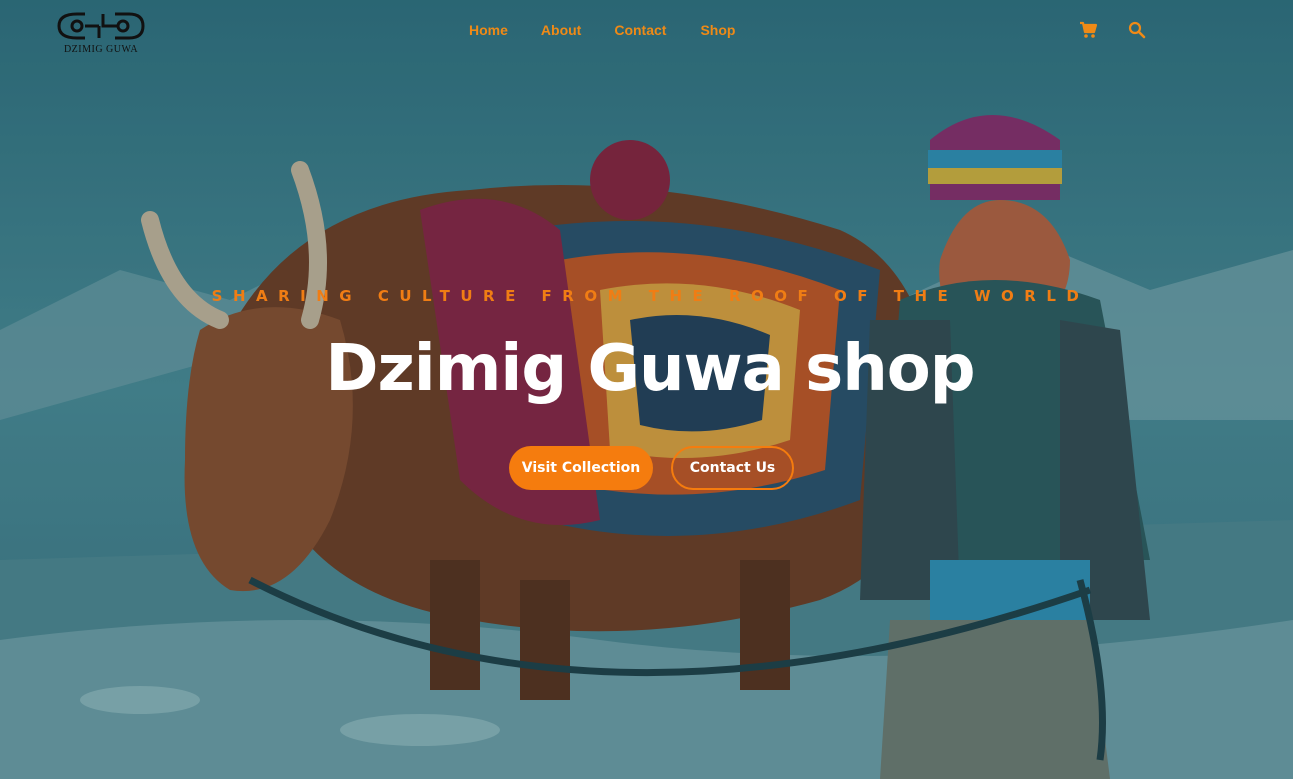  I want to click on logo-text: DZIMIG GUWA, so click(101, 49).